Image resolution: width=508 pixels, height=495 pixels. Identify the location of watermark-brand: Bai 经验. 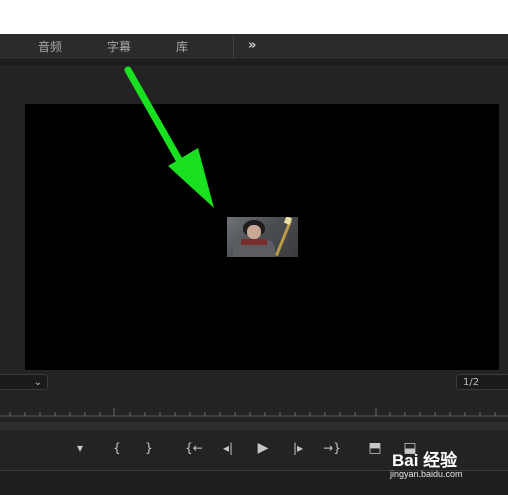
(425, 460).